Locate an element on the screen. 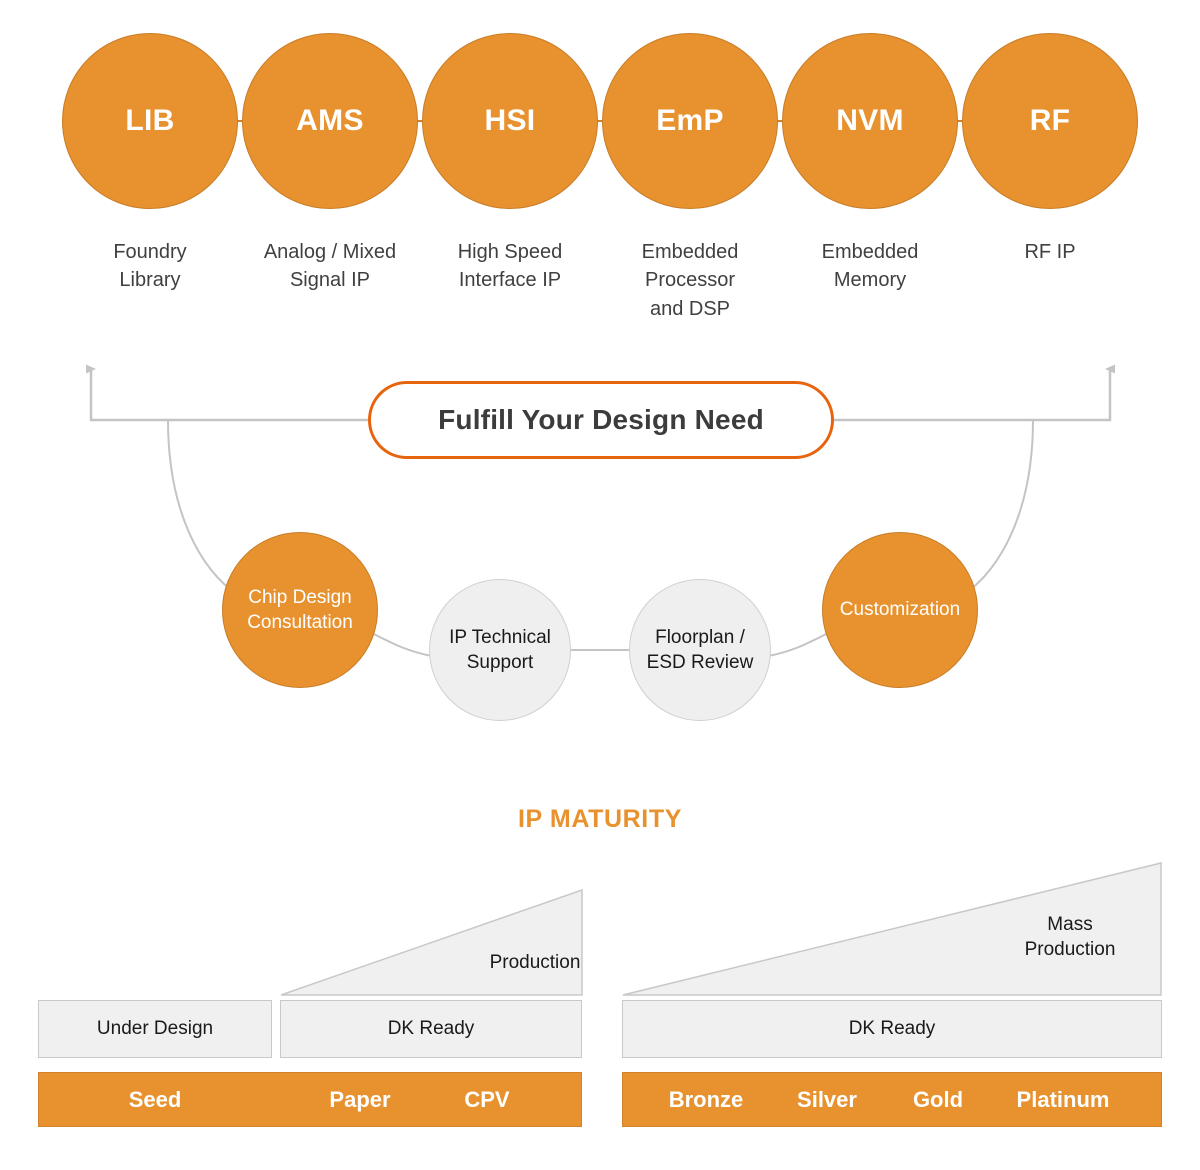 The image size is (1200, 1170). service-circle-floorplan-esd-review: Floorplan / ESD Review is located at coordinates (700, 650).